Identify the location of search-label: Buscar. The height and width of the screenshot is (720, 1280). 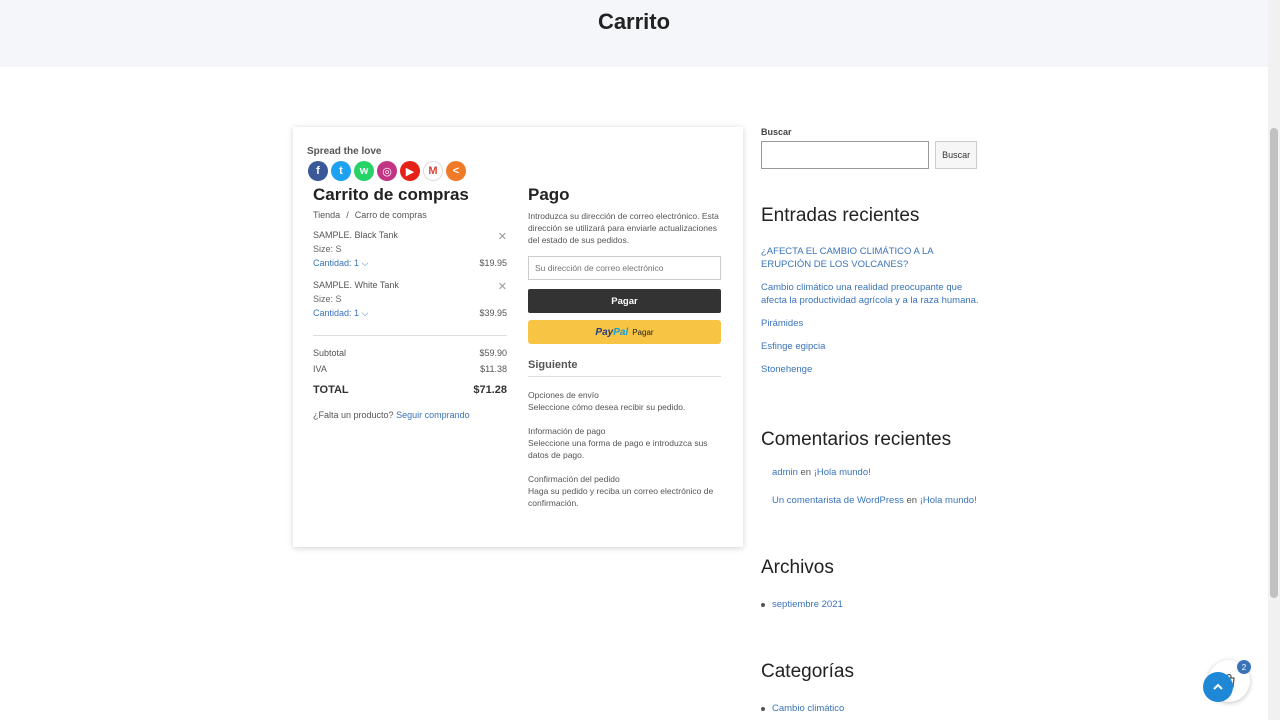
(776, 132).